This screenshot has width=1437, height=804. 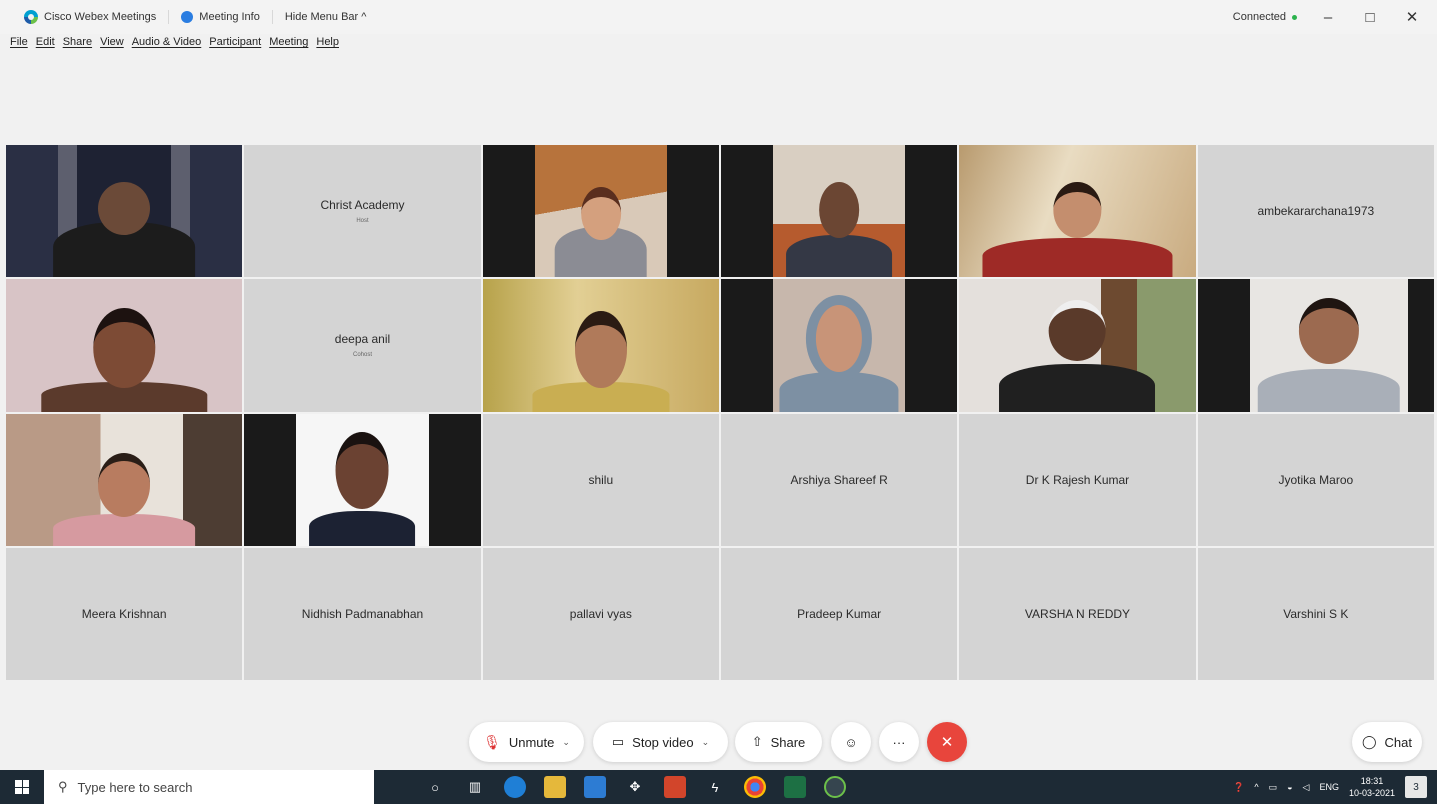 What do you see at coordinates (112, 46) in the screenshot?
I see `menu-view: View` at bounding box center [112, 46].